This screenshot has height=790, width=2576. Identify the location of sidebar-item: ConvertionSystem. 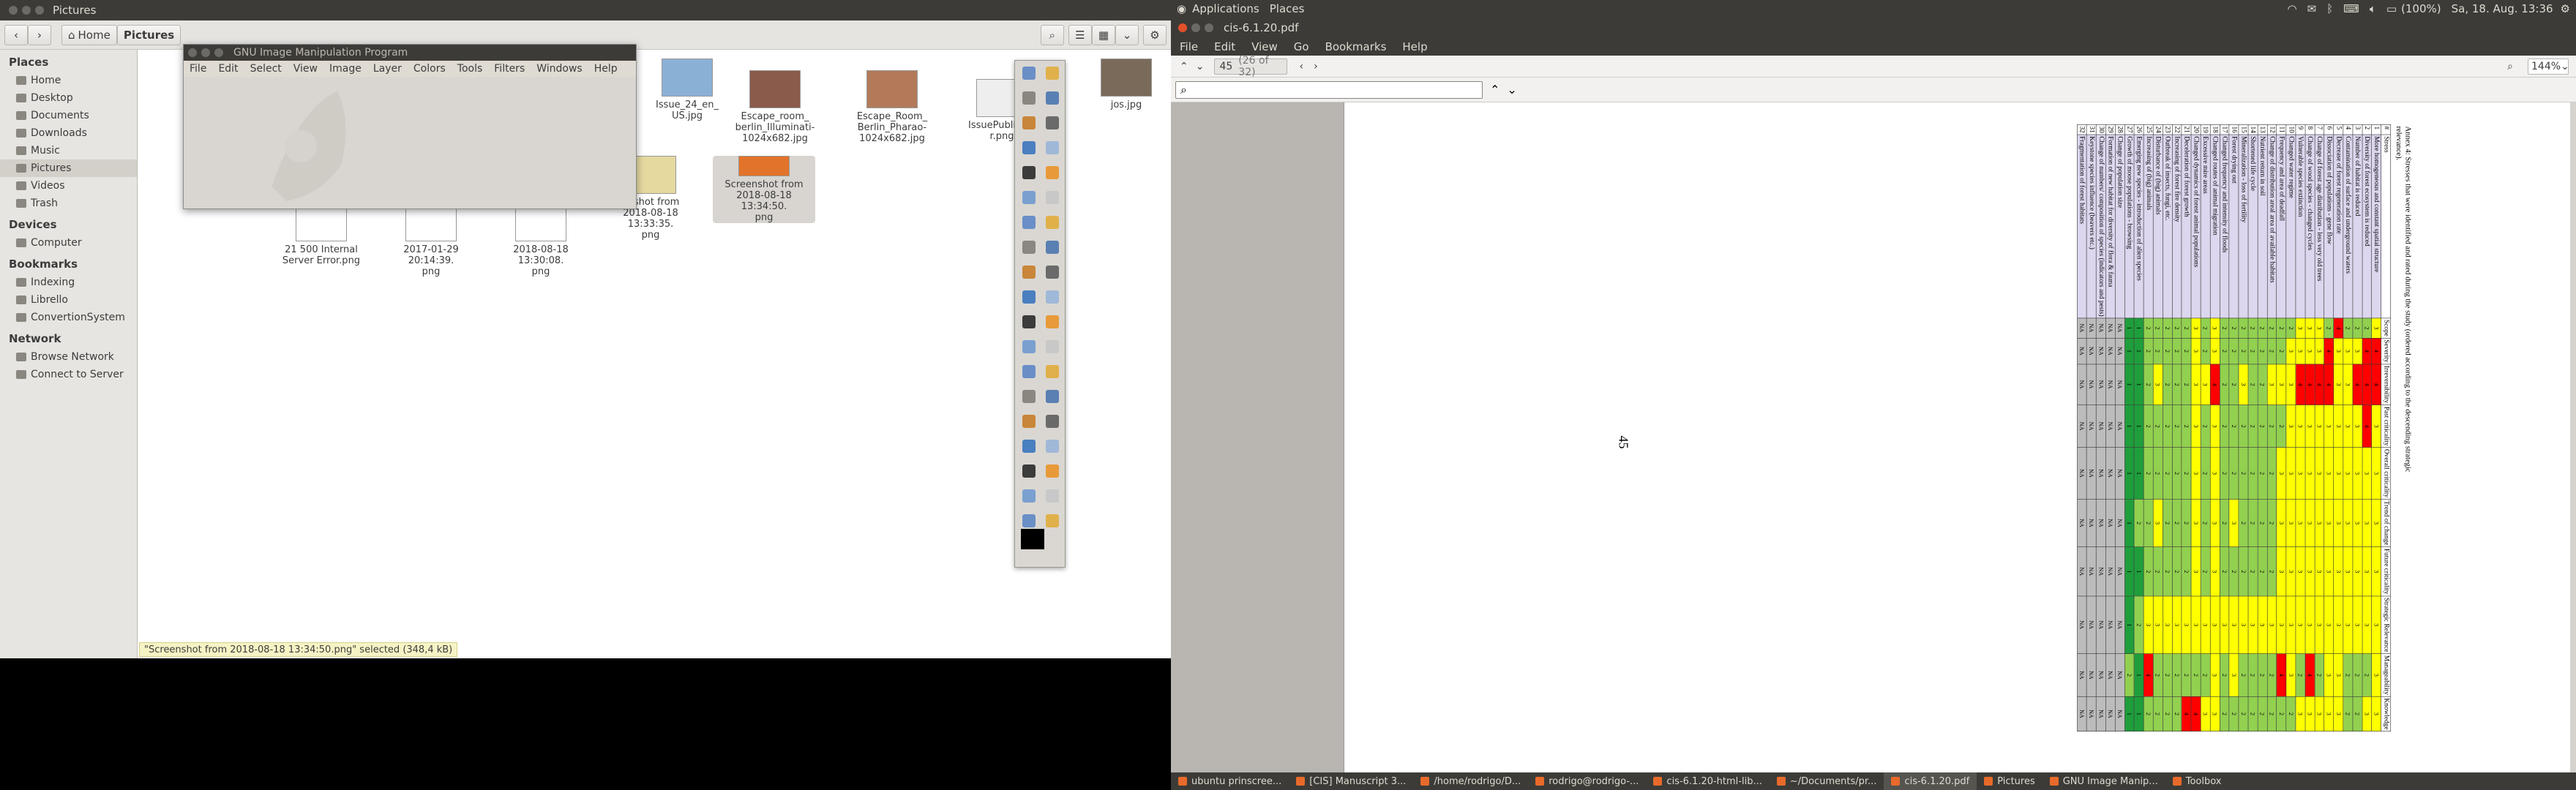
(68, 317).